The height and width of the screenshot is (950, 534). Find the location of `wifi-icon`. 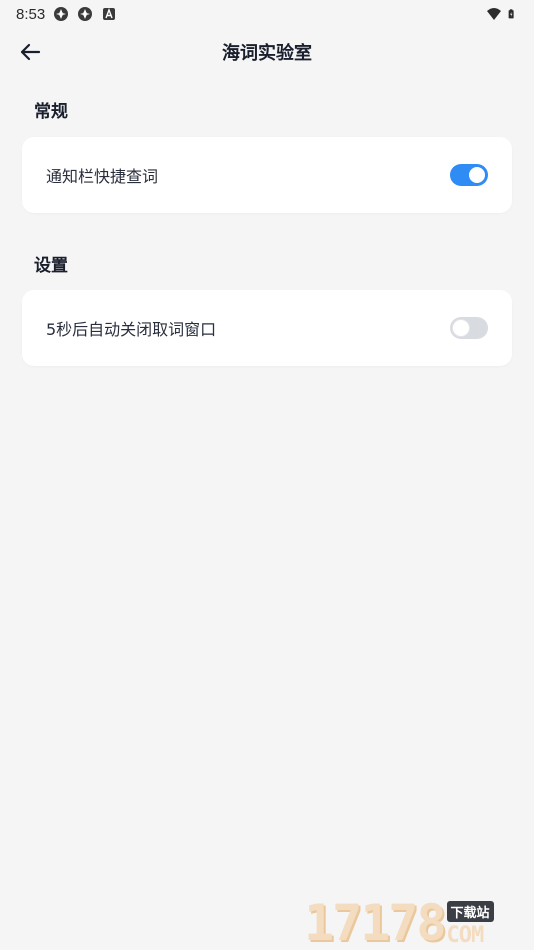

wifi-icon is located at coordinates (494, 14).